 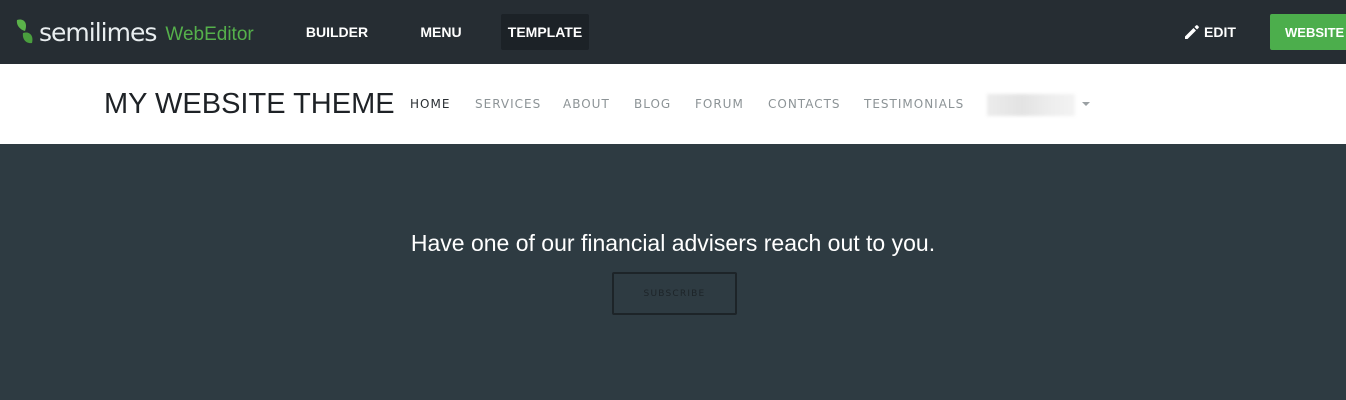 I want to click on site-nav-forum: FORUM, so click(x=719, y=104).